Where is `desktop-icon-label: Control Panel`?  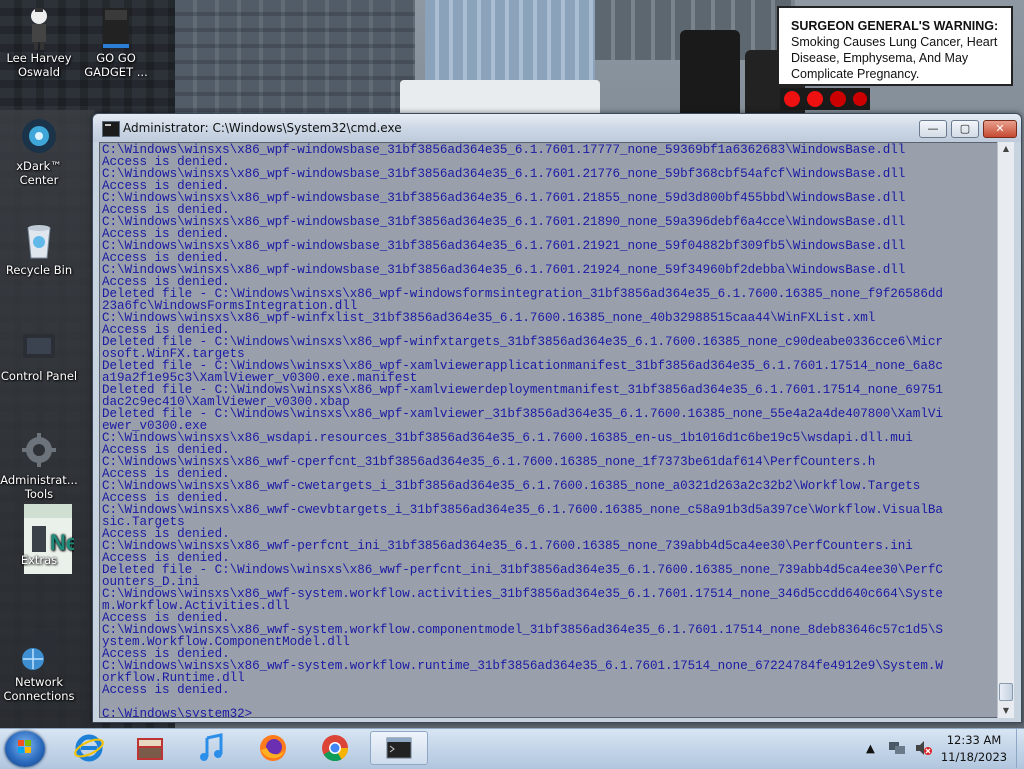 desktop-icon-label: Control Panel is located at coordinates (39, 376).